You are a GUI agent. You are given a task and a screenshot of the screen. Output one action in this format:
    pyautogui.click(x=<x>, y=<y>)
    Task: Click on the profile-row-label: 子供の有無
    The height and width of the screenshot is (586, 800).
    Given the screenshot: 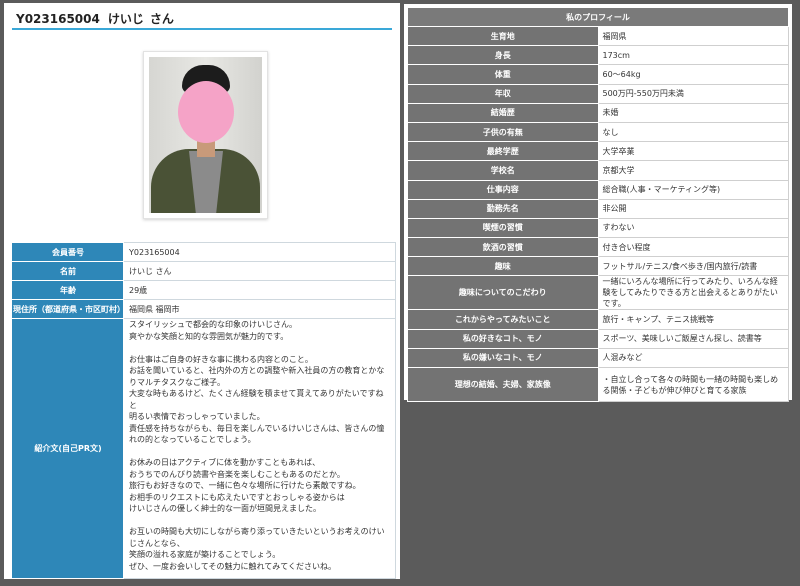 What is the action you would take?
    pyautogui.click(x=503, y=132)
    